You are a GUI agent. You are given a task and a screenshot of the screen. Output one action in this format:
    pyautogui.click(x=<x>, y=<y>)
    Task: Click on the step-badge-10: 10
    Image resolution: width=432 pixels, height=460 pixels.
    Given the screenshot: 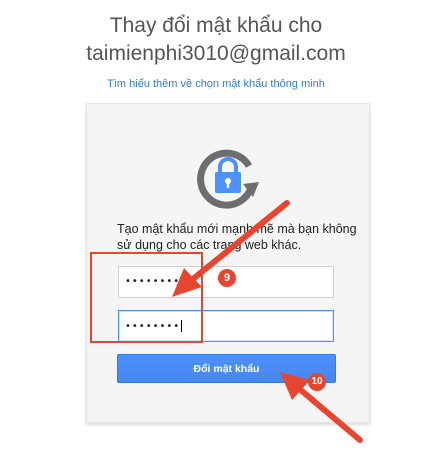 What is the action you would take?
    pyautogui.click(x=317, y=382)
    